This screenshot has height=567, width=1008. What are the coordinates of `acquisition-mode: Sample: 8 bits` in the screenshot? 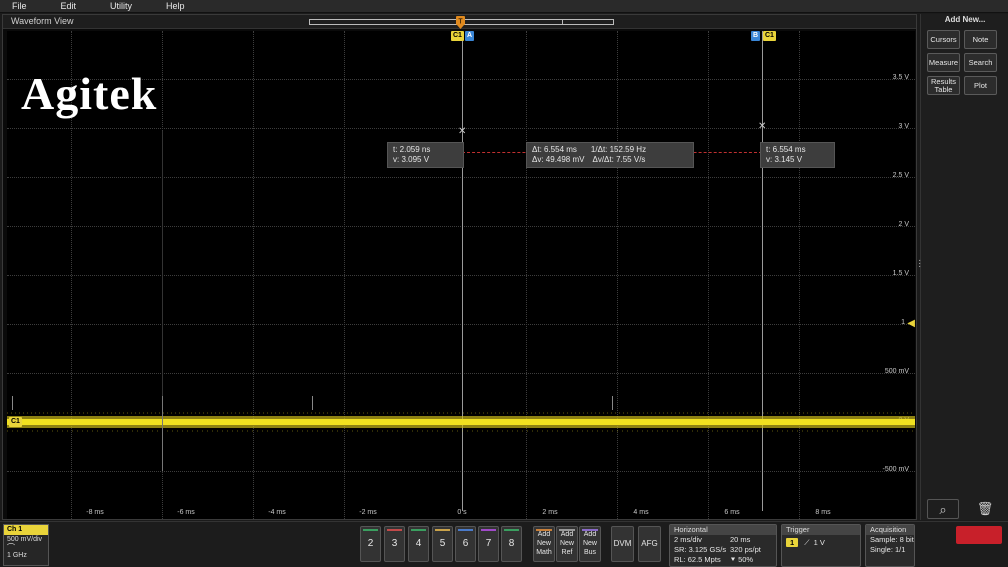 It's located at (892, 539).